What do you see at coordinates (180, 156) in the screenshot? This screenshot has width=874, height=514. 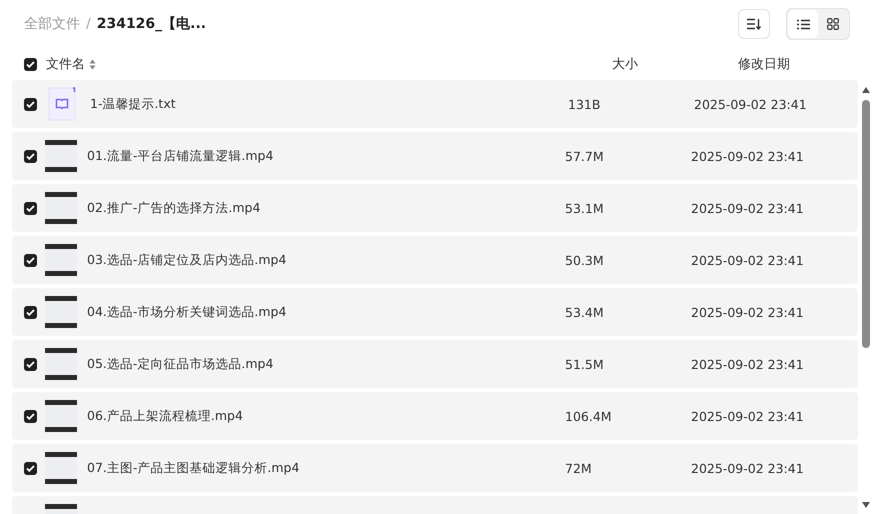 I see `file-name: 01.流量-平台店铺流量逻辑.mp4` at bounding box center [180, 156].